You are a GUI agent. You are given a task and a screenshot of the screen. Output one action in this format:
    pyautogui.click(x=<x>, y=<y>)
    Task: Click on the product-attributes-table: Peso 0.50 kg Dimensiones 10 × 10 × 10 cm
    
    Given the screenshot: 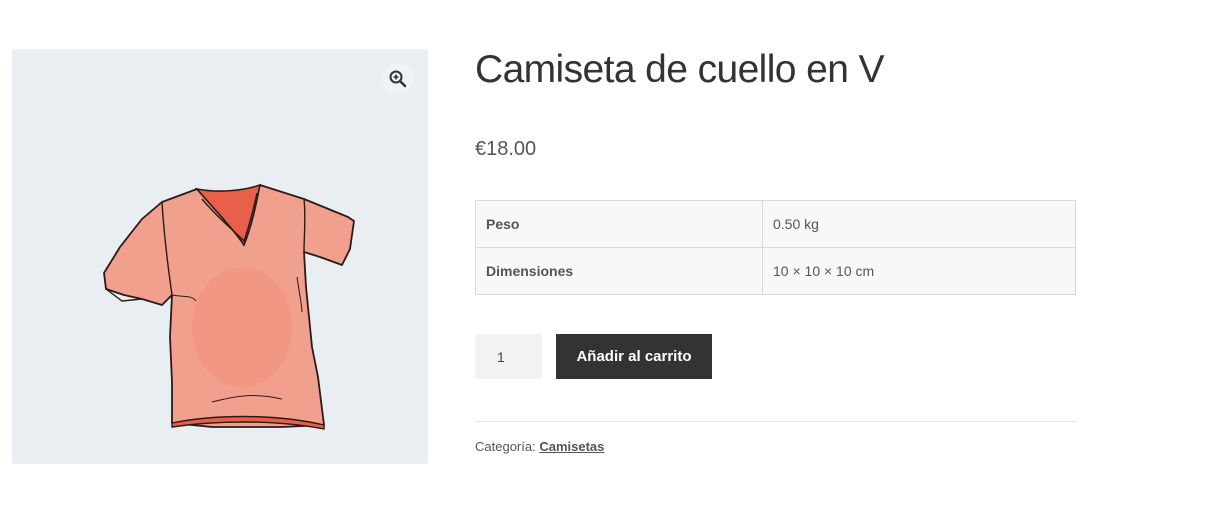 What is the action you would take?
    pyautogui.click(x=775, y=247)
    